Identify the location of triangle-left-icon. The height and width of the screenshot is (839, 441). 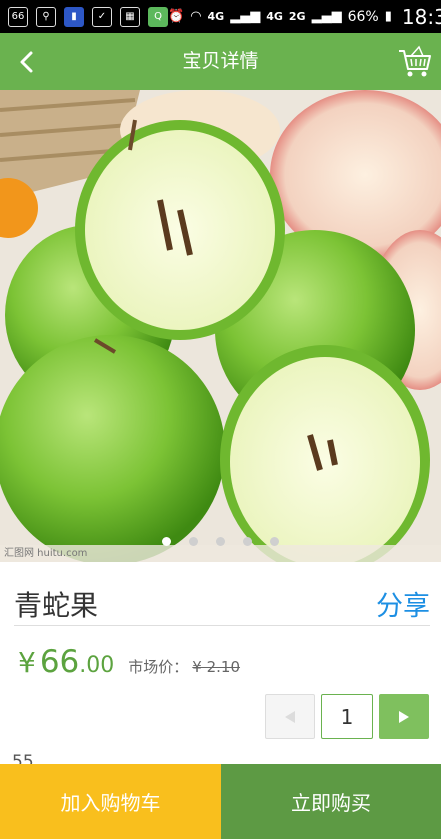
(290, 716).